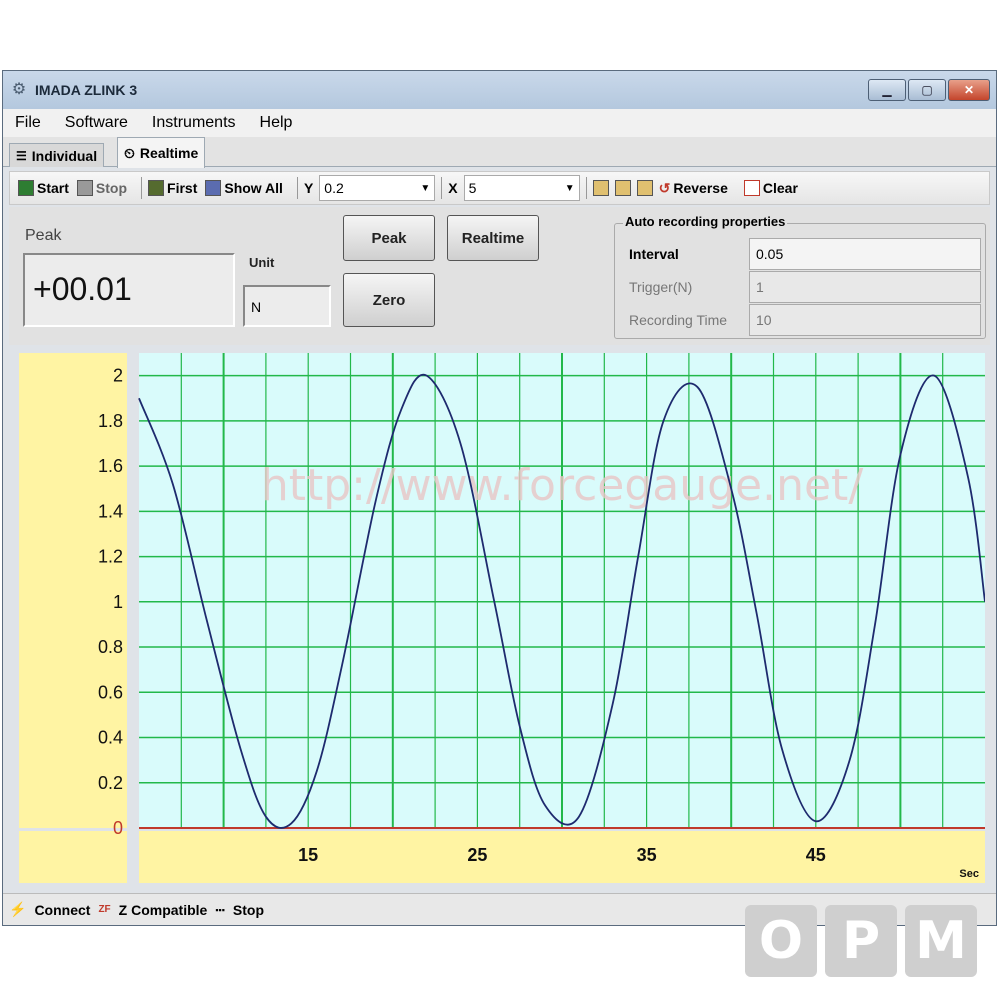 Image resolution: width=1000 pixels, height=1000 pixels. Describe the element at coordinates (562, 485) in the screenshot. I see `watermark-text: http://www.forcegauge.net/` at that location.